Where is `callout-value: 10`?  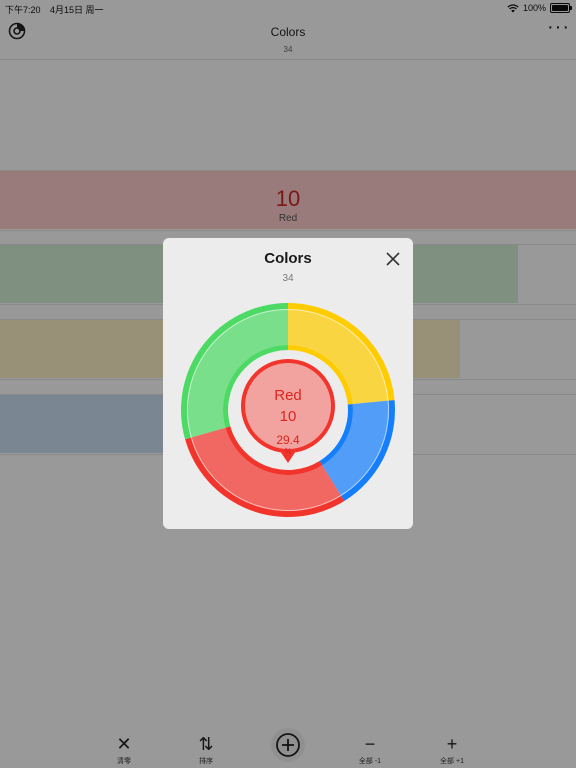 callout-value: 10 is located at coordinates (288, 416).